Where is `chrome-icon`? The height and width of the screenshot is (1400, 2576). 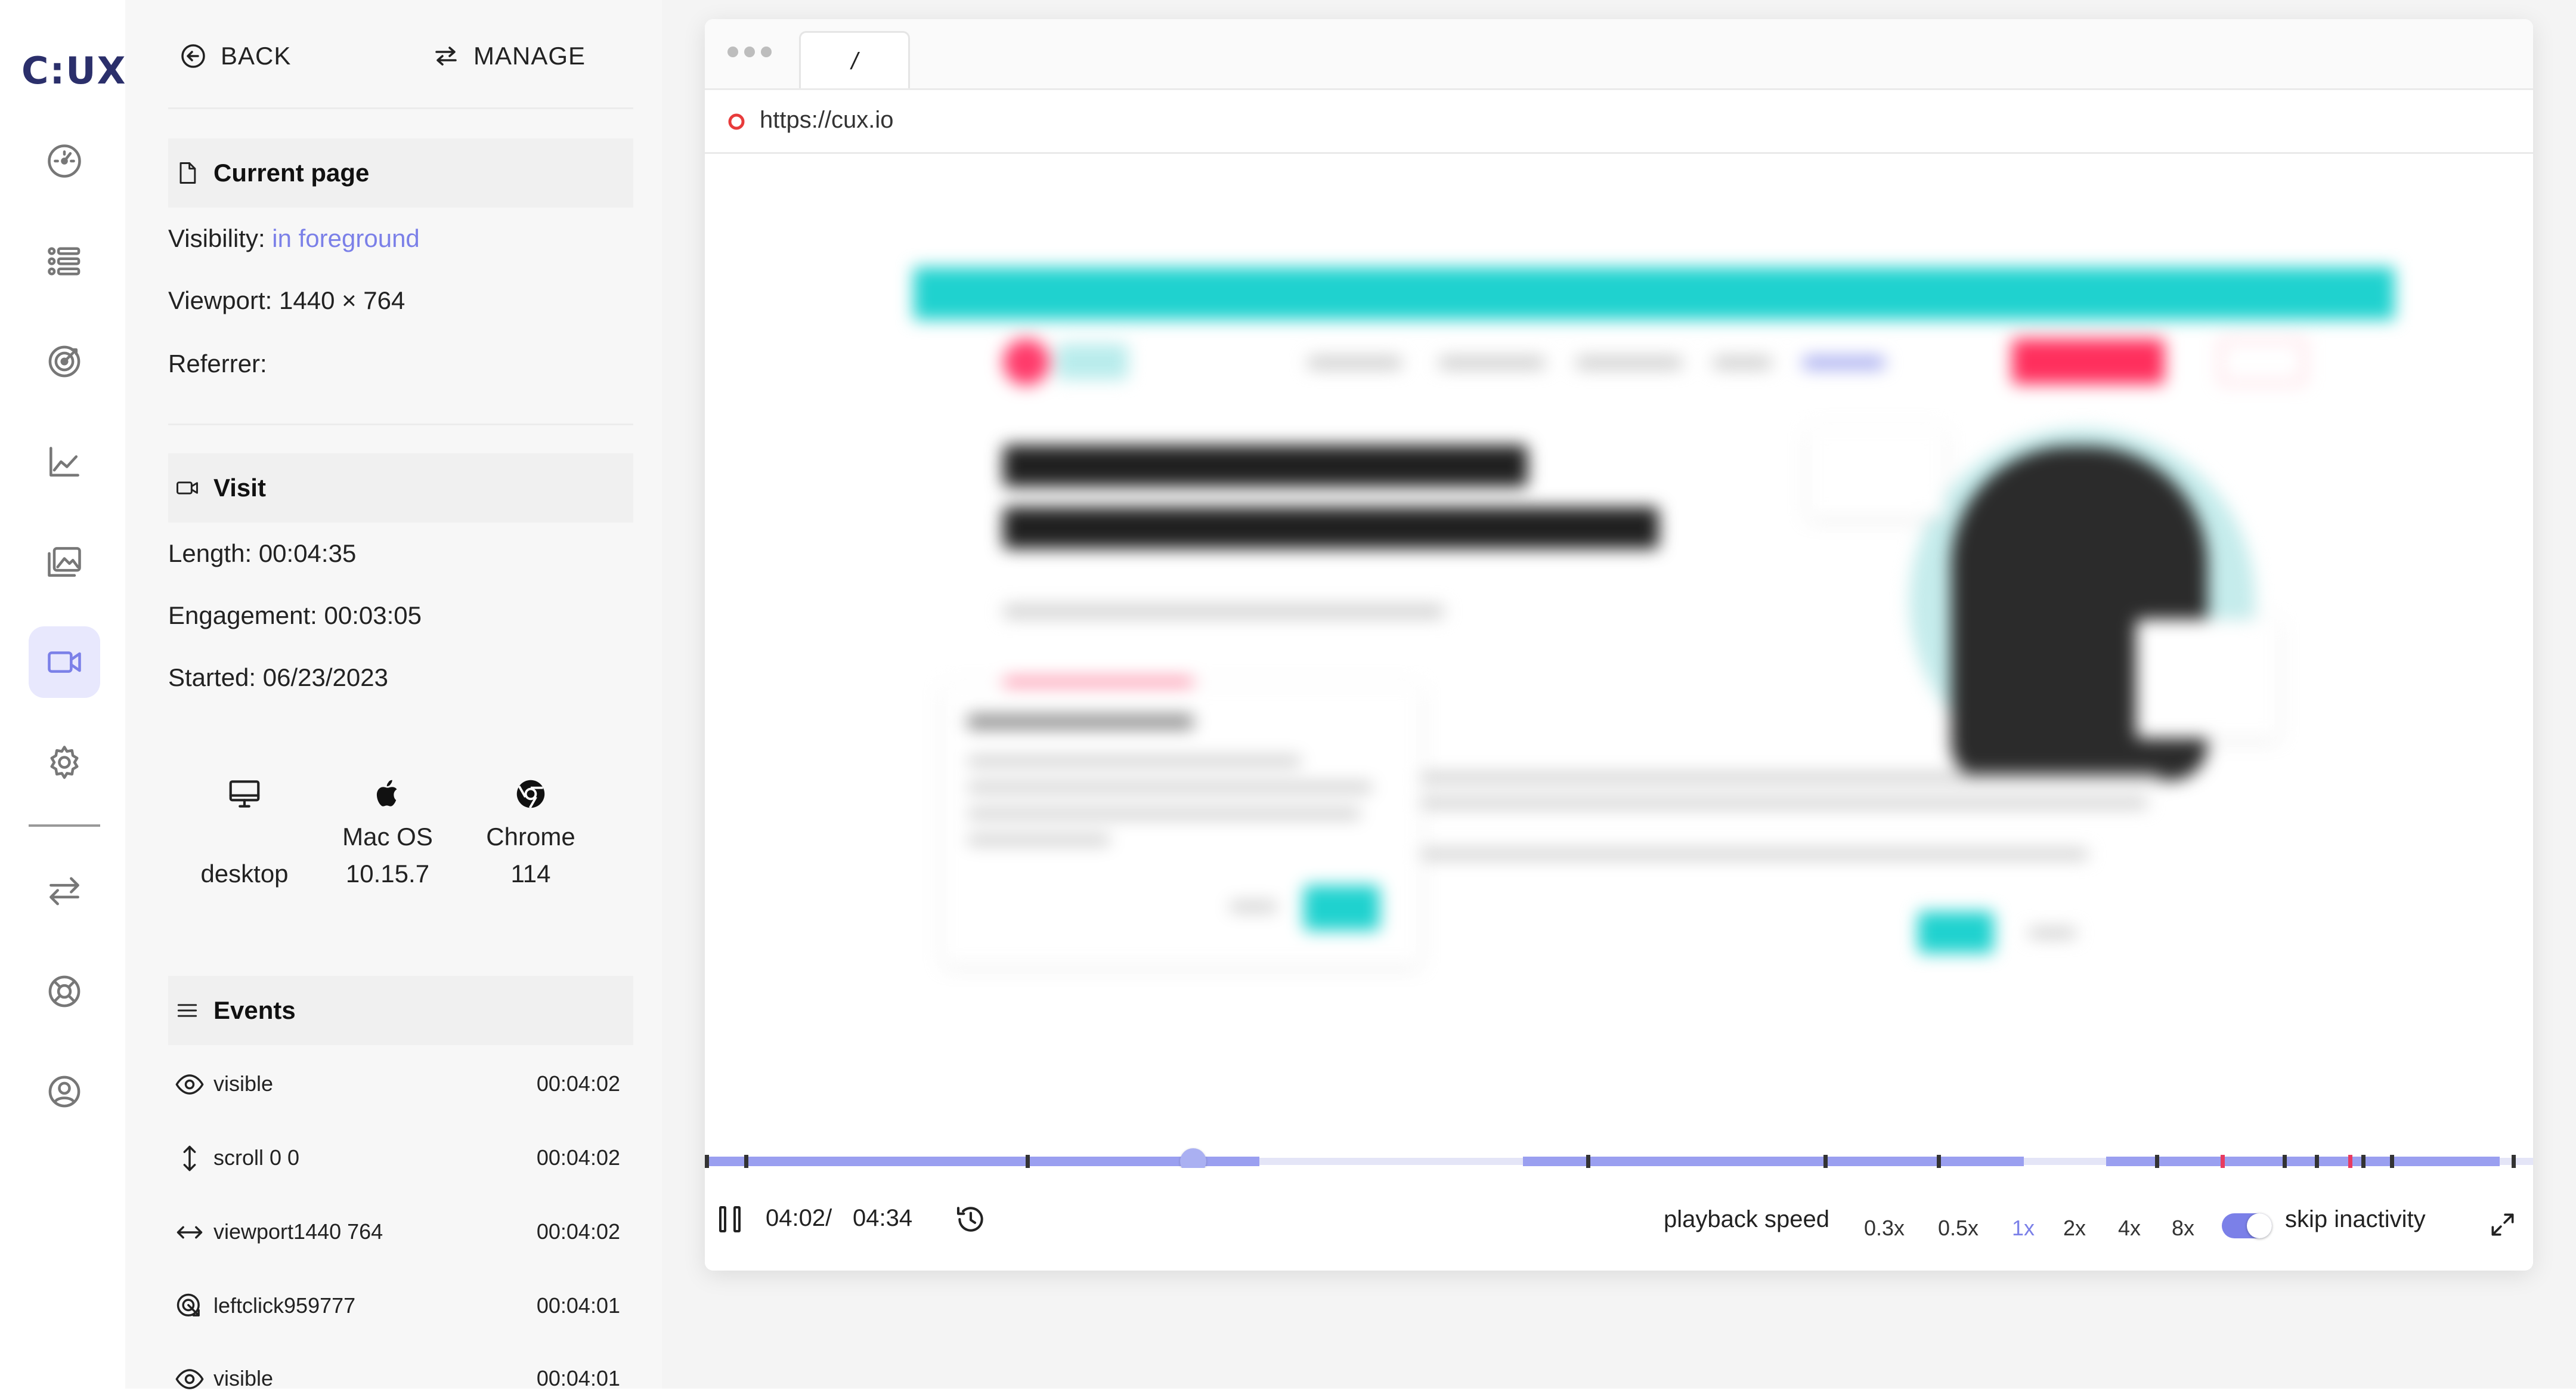
chrome-icon is located at coordinates (530, 794).